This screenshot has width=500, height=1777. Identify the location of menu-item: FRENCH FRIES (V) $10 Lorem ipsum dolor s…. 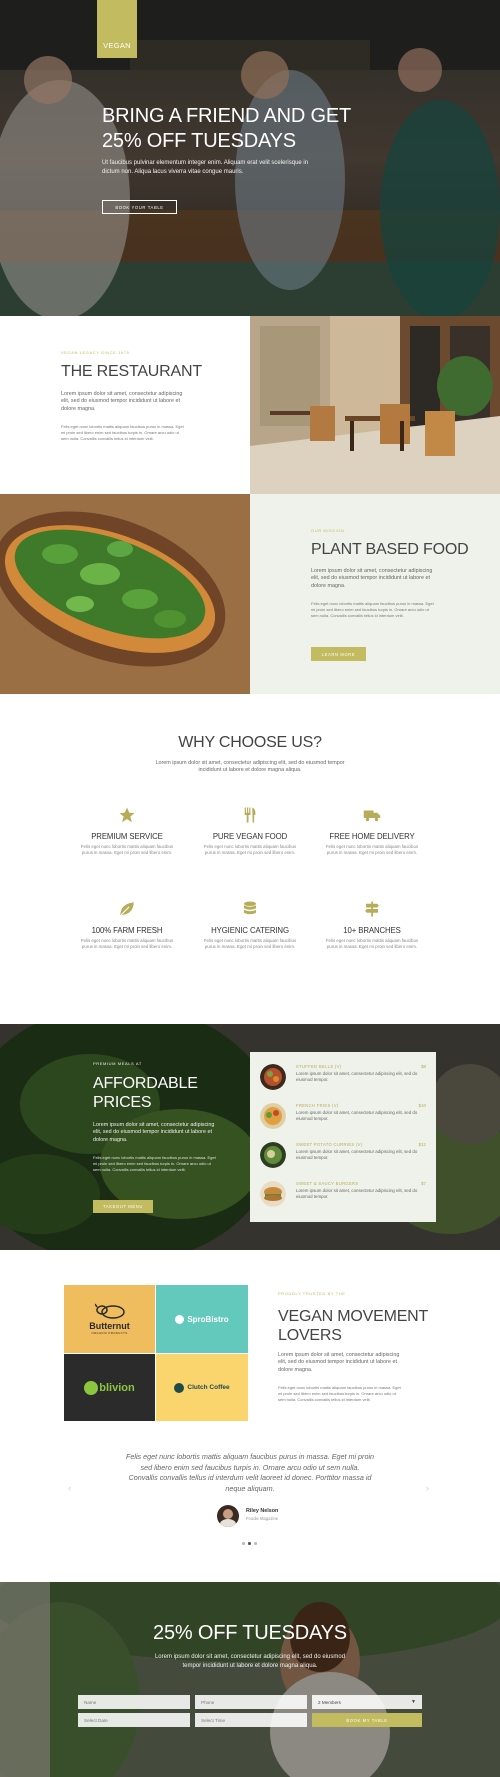
(343, 1119).